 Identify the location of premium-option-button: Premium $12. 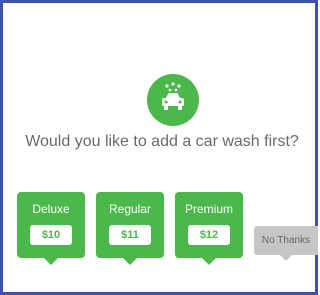
(209, 228).